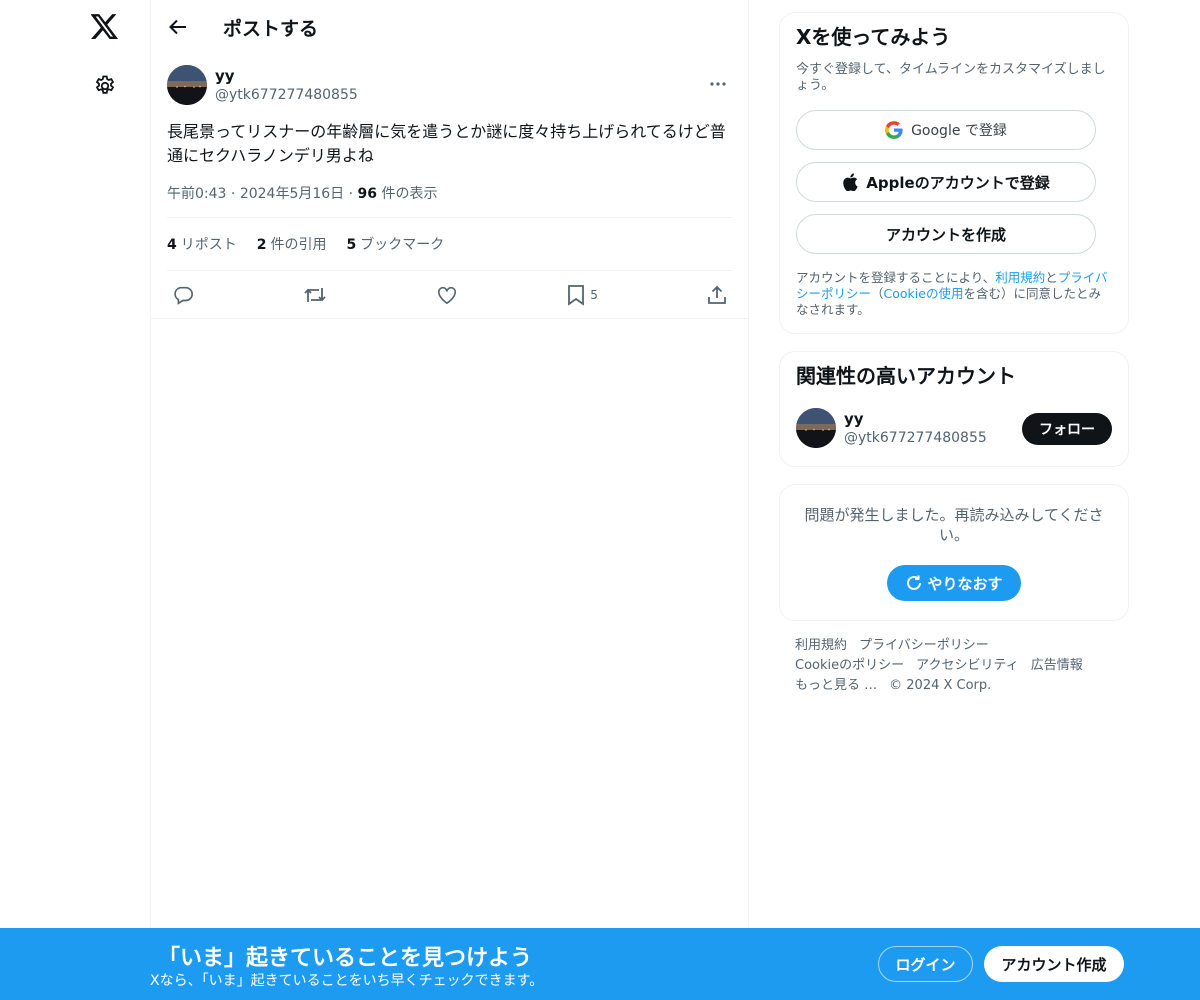 This screenshot has width=1200, height=1000. Describe the element at coordinates (347, 981) in the screenshot. I see `banner-subtitle: Xなら、「いま」起きていることをいち早くチェックできます。` at that location.